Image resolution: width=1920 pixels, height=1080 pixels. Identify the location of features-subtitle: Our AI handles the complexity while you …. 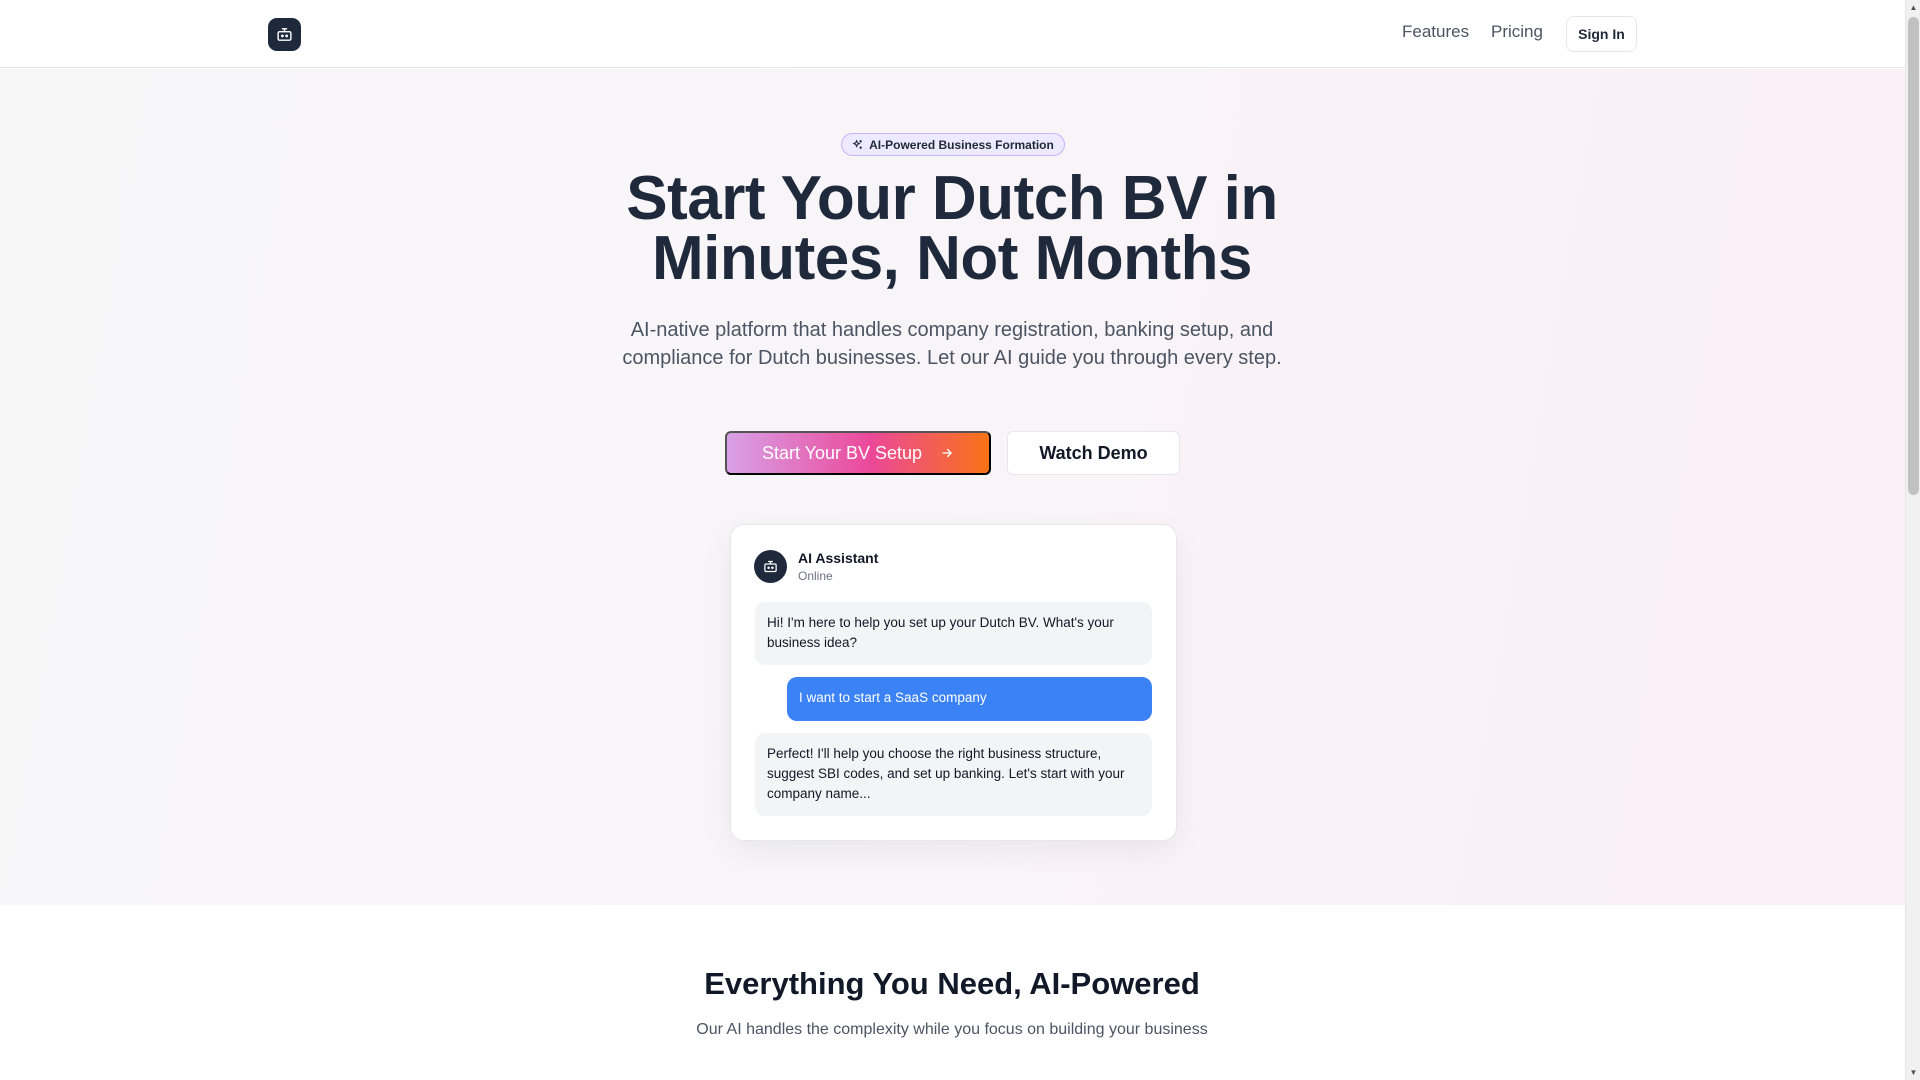
(952, 1029).